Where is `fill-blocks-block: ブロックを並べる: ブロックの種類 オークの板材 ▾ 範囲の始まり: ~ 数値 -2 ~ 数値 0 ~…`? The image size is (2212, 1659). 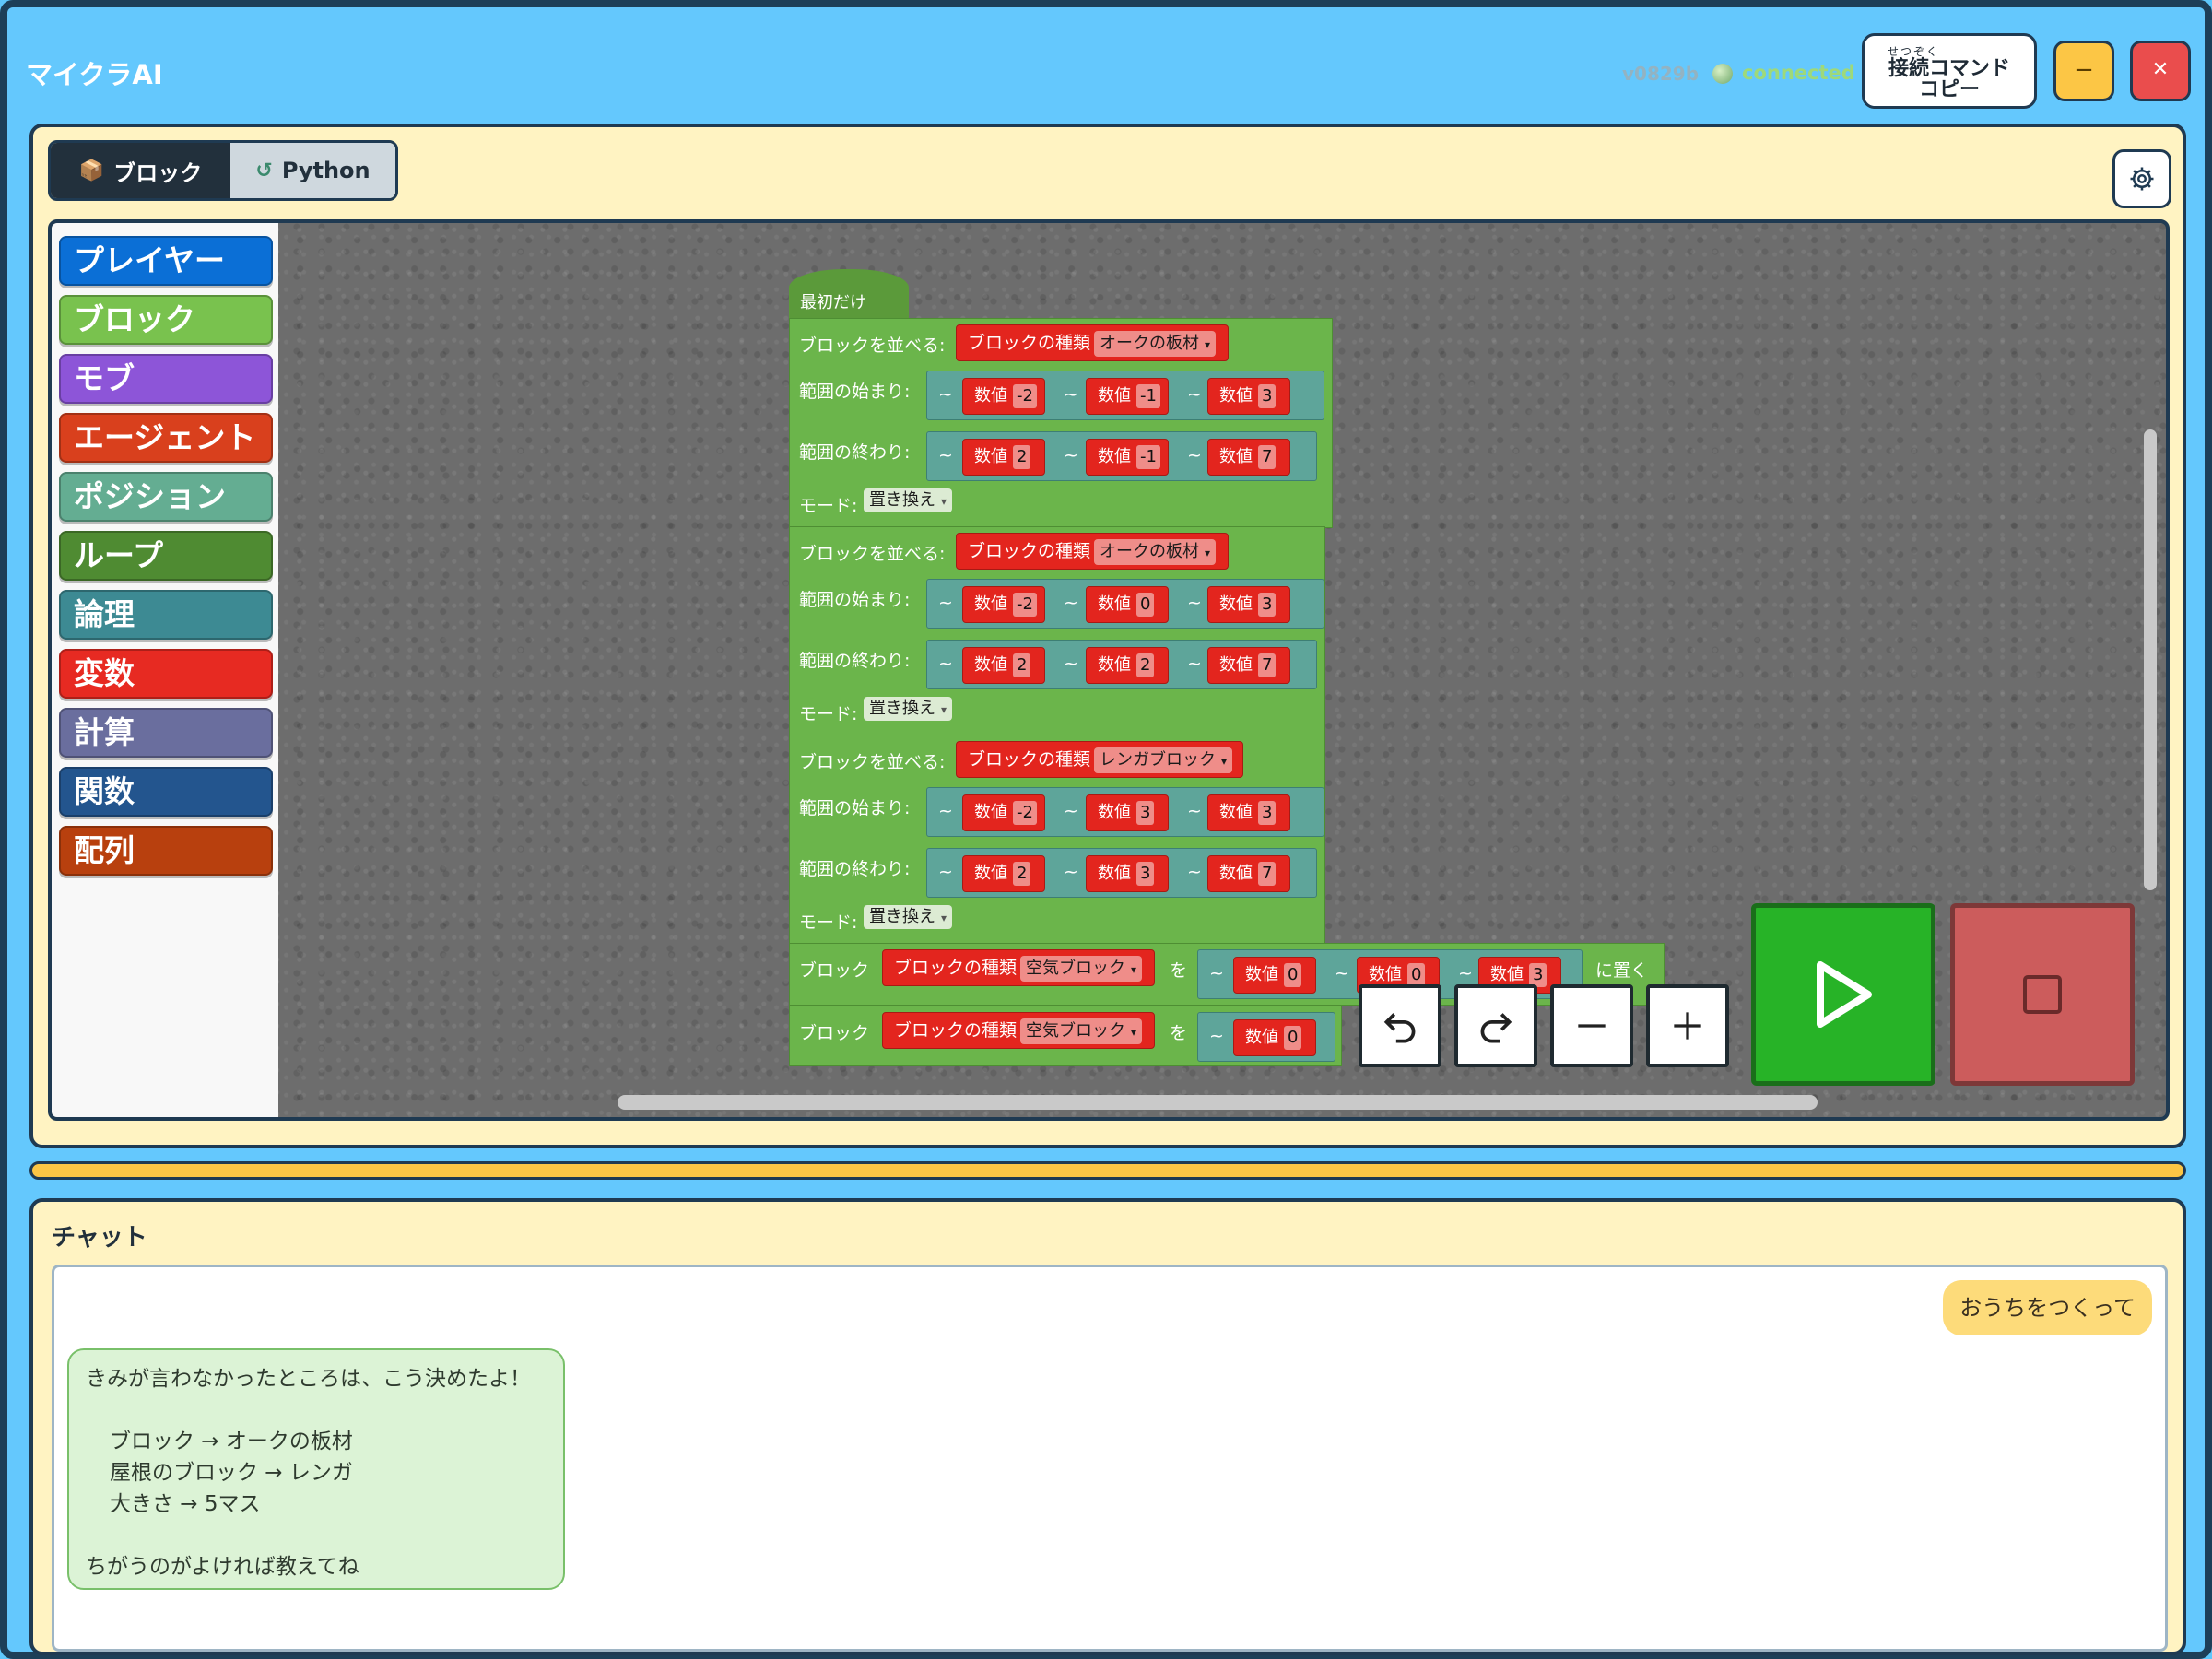
fill-blocks-block: ブロックを並べる: ブロックの種類 オークの板材 ▾ 範囲の始まり: ~ 数値 -2 ~ 数値 0 ~… is located at coordinates (1057, 631).